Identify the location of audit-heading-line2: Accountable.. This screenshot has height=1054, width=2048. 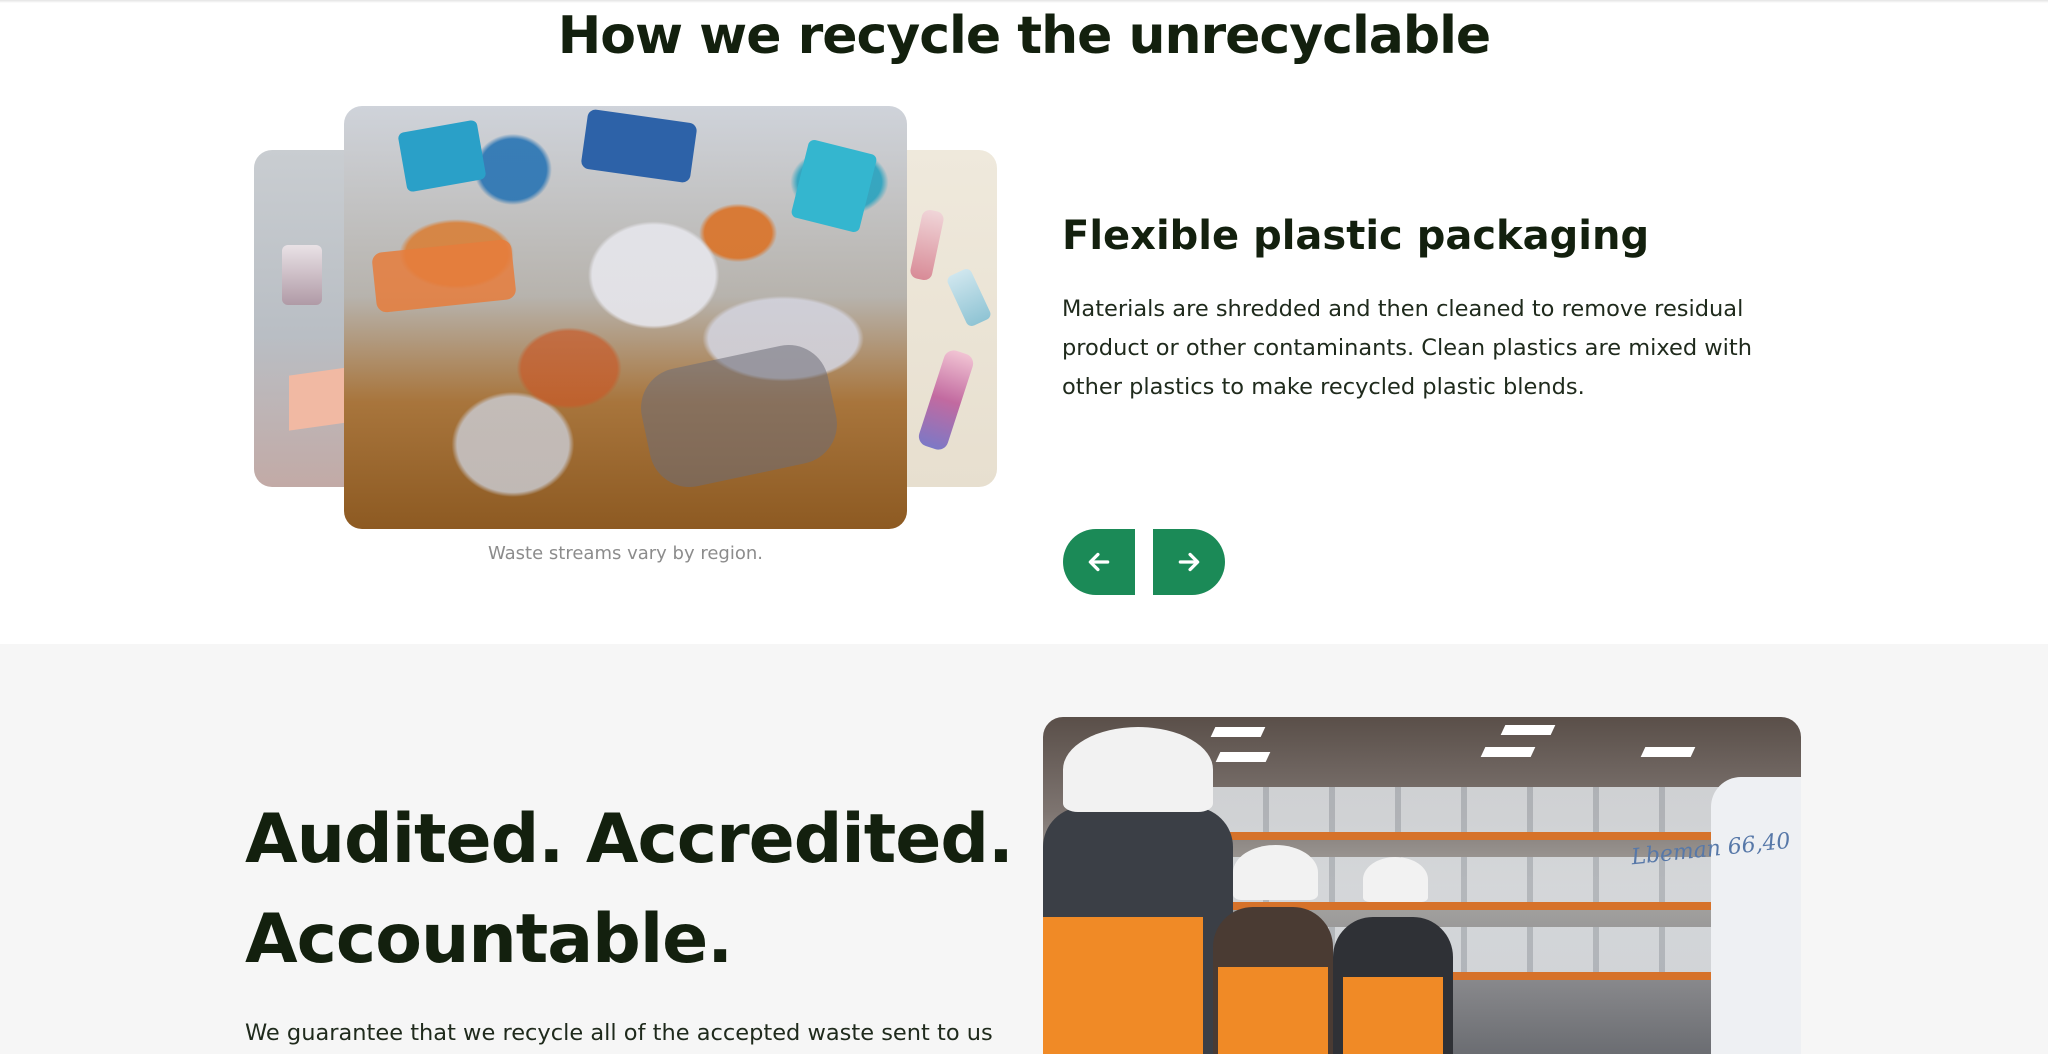
(489, 939).